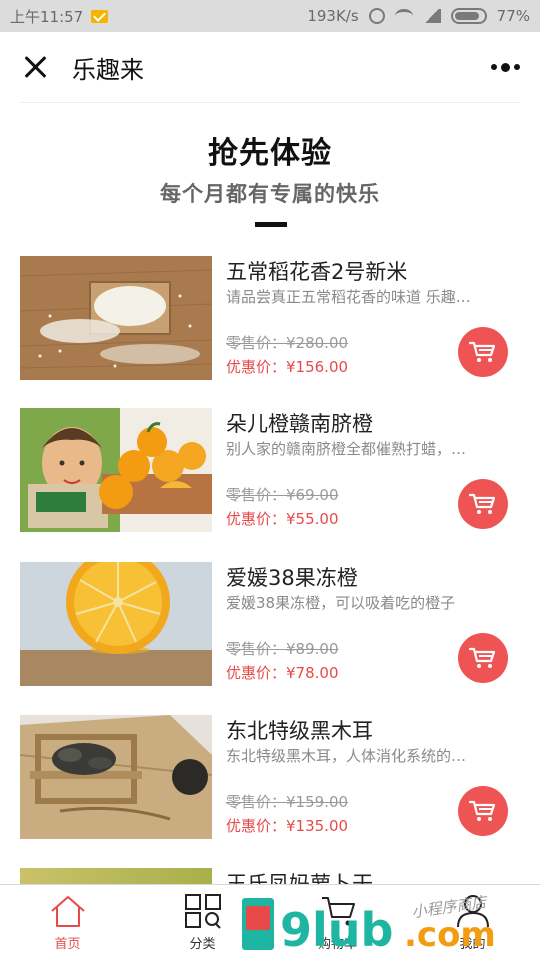  I want to click on product-name: 王氏凤妈萝卜干, so click(299, 876).